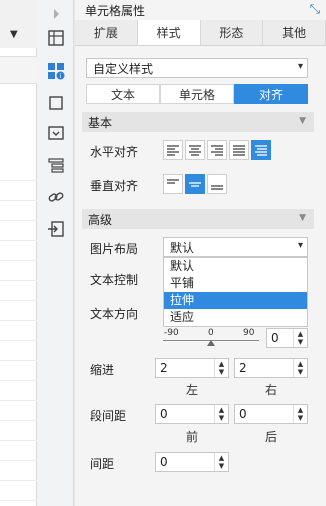 This screenshot has width=326, height=506. I want to click on subtab-align: 对齐, so click(271, 94).